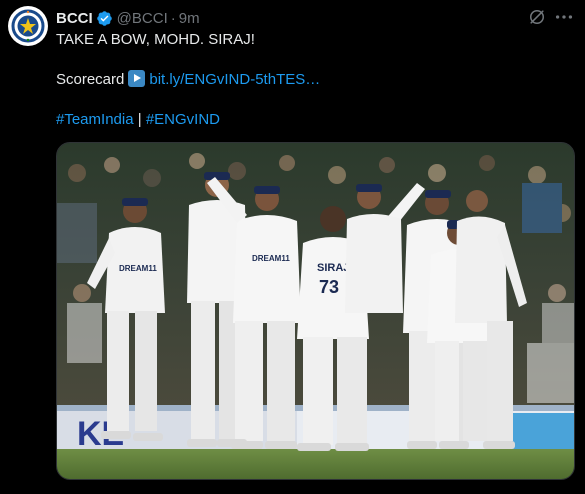  What do you see at coordinates (271, 258) in the screenshot?
I see `jersey-sponsor-center: DREAM11` at bounding box center [271, 258].